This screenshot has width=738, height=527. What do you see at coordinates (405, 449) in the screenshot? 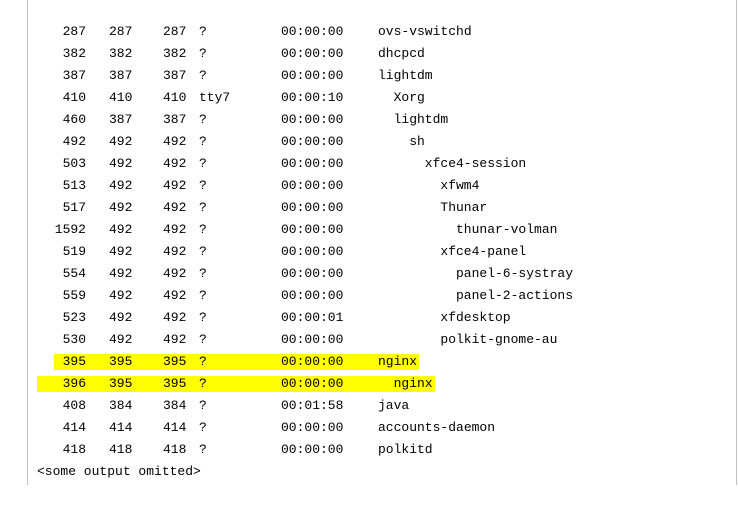
I see `command-cell: polkitd` at bounding box center [405, 449].